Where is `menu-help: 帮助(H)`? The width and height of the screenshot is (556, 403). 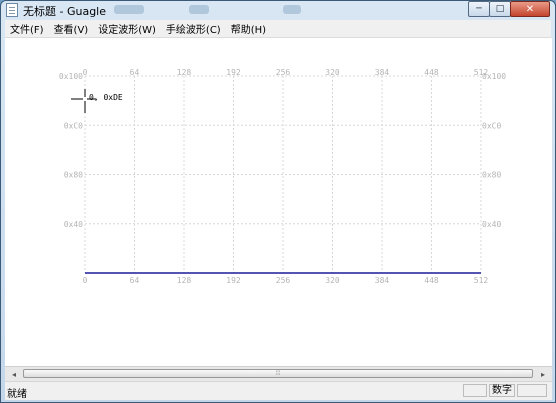
menu-help: 帮助(H) is located at coordinates (248, 28).